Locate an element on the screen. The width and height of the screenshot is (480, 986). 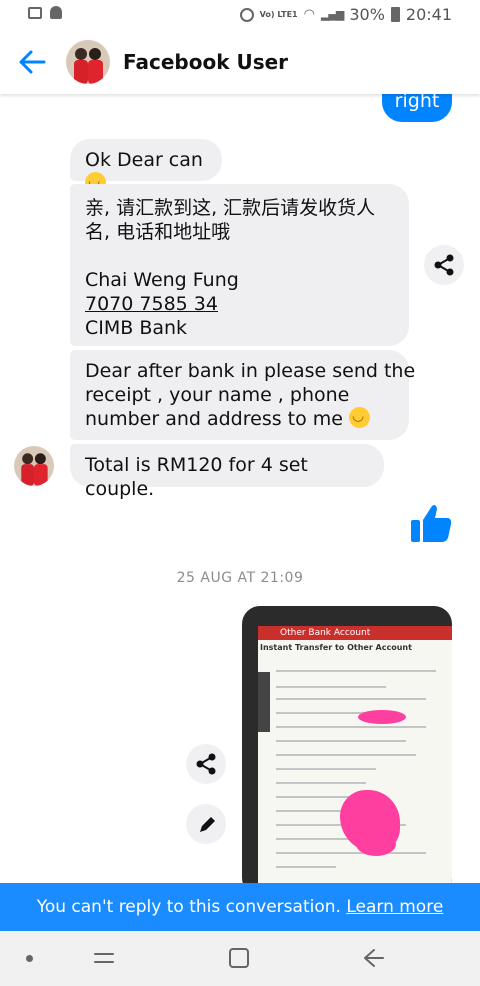
nav-dot-icon is located at coordinates (29, 958).